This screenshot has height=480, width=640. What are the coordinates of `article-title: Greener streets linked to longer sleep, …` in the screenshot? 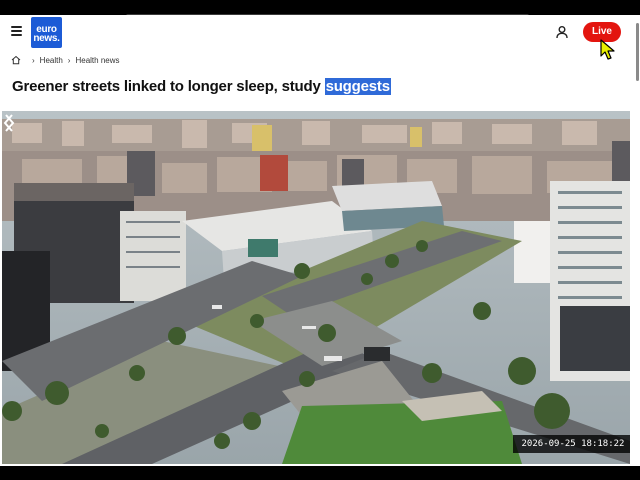 It's located at (201, 86).